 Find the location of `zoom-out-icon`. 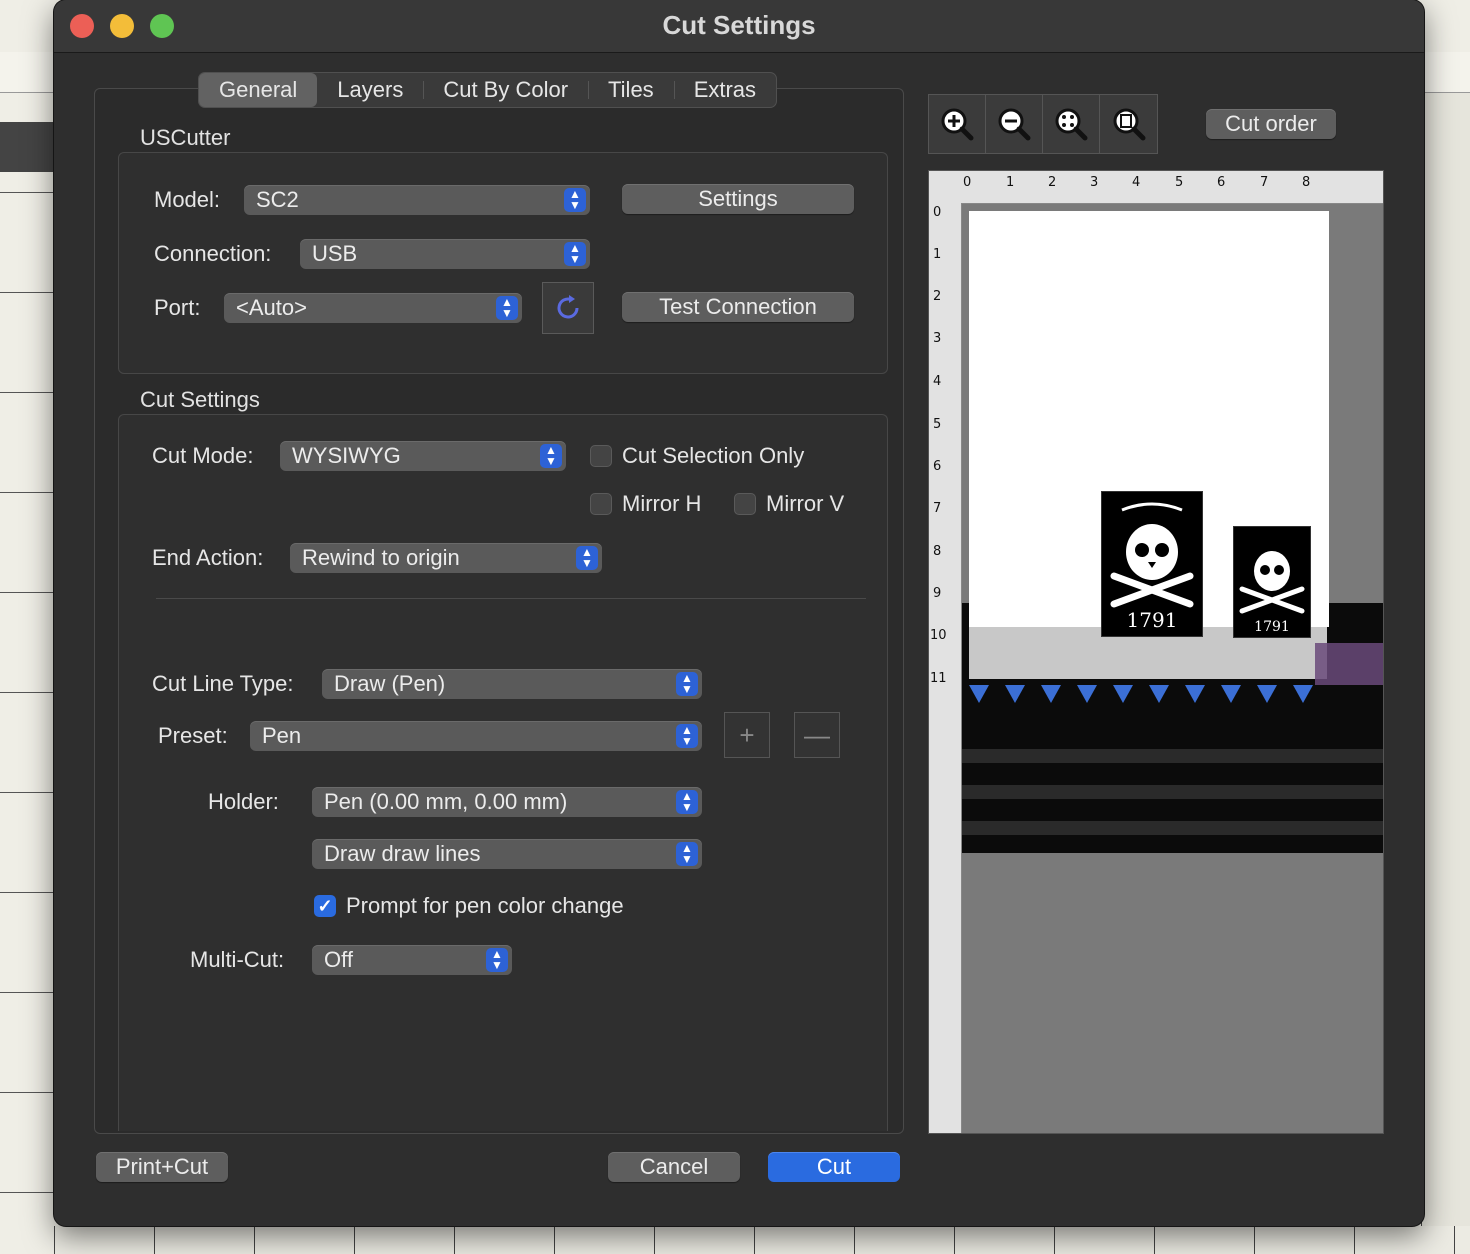

zoom-out-icon is located at coordinates (1014, 124).